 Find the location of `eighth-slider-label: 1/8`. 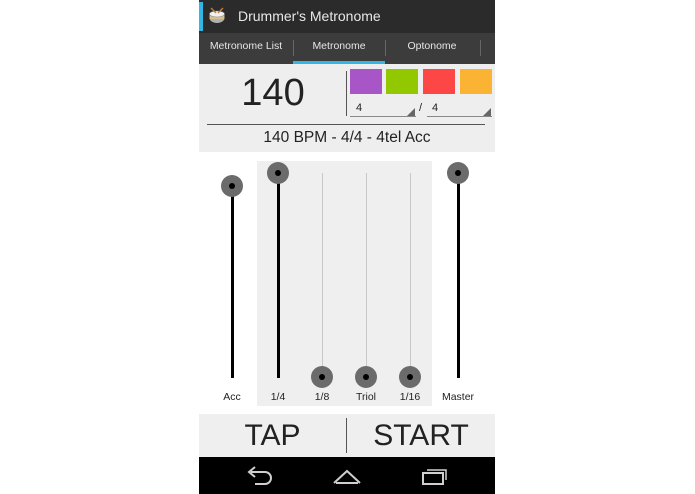

eighth-slider-label: 1/8 is located at coordinates (322, 397).